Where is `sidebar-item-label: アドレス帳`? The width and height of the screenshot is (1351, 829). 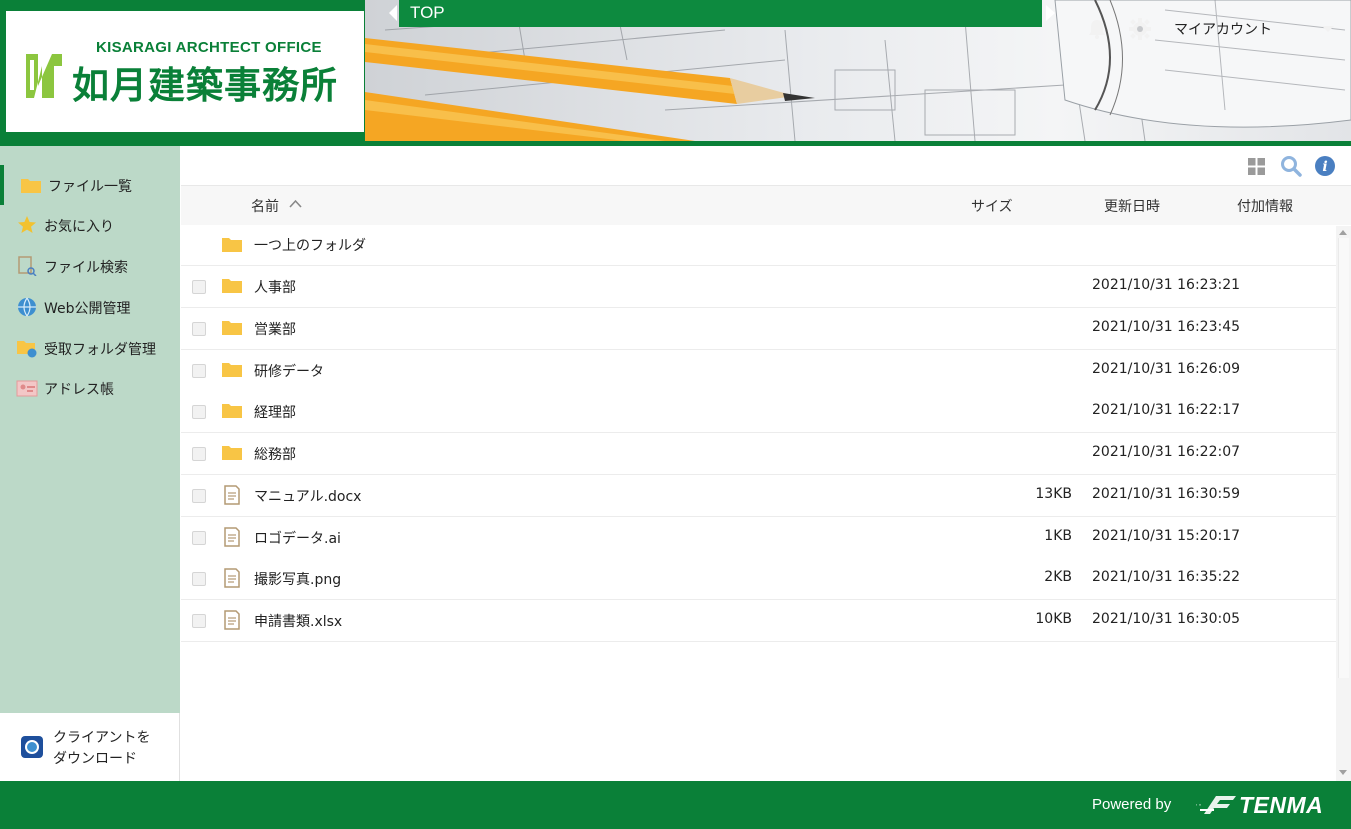 sidebar-item-label: アドレス帳 is located at coordinates (79, 390).